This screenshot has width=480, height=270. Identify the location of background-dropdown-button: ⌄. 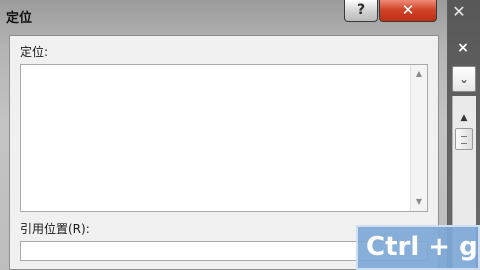
(464, 79).